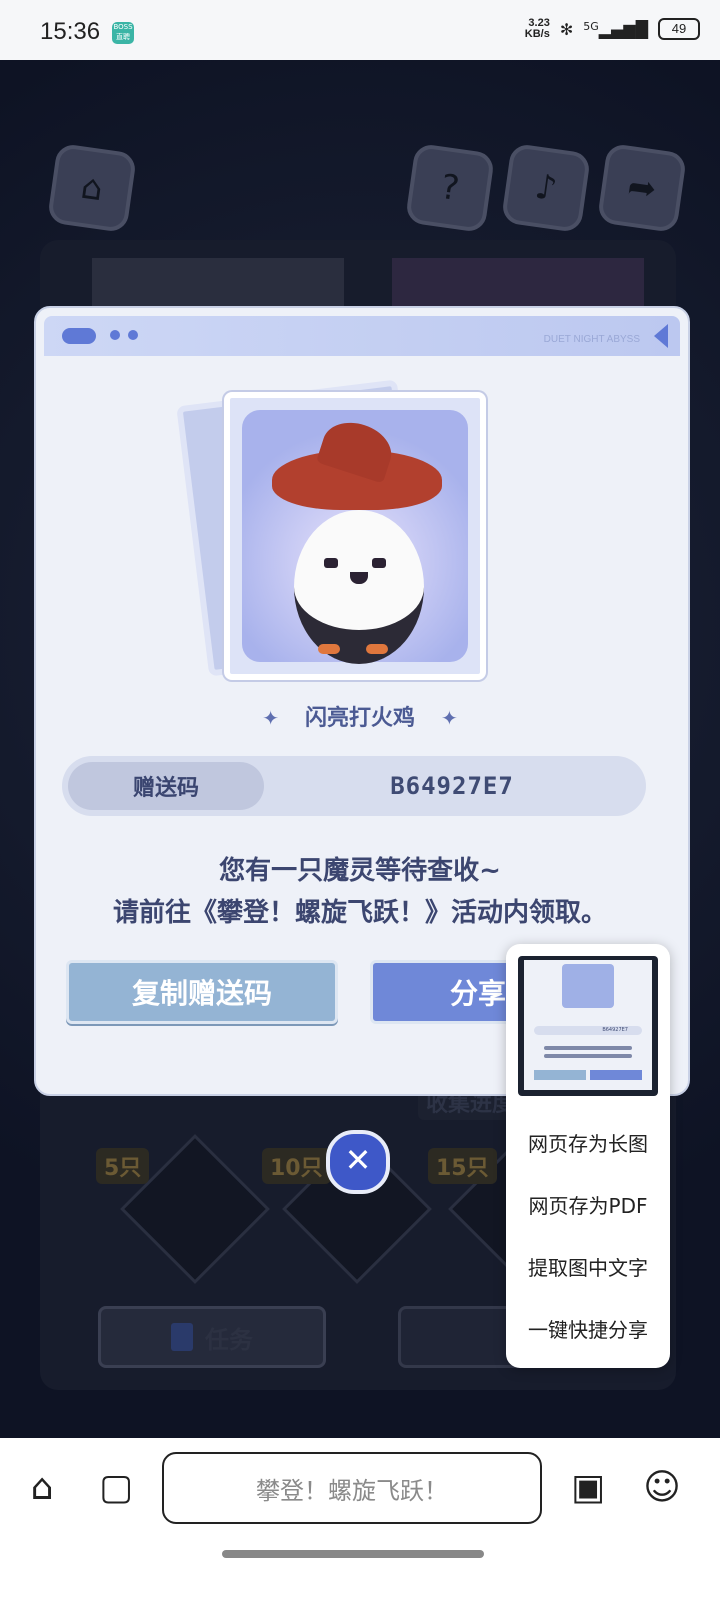 Image resolution: width=720 pixels, height=1600 pixels. What do you see at coordinates (70, 31) in the screenshot?
I see `status-time: 15:36` at bounding box center [70, 31].